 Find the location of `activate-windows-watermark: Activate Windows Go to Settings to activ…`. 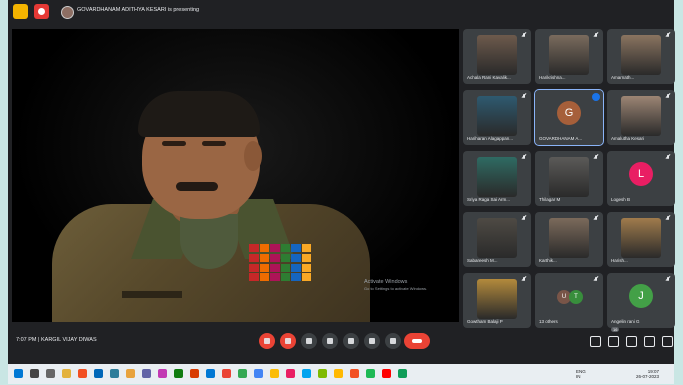

activate-windows-watermark: Activate Windows Go to Settings to activ… is located at coordinates (395, 285).